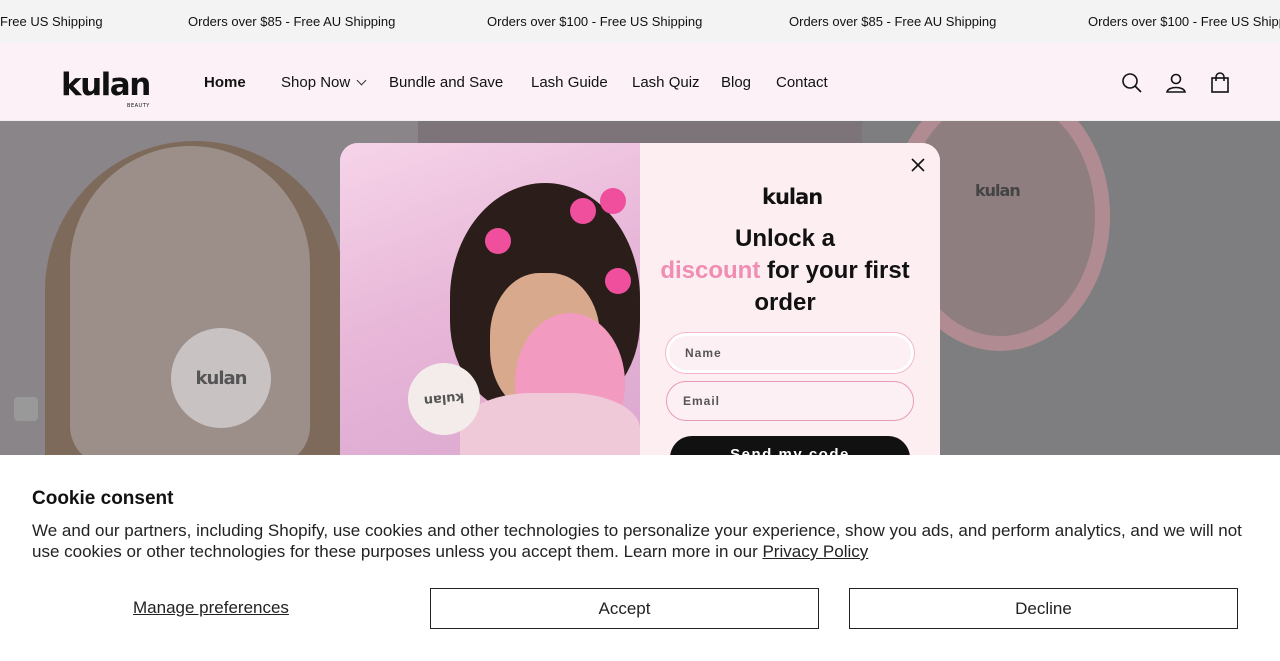  Describe the element at coordinates (1184, 21) in the screenshot. I see `announcement-message: Orders over $100 - Free US Shipp` at that location.